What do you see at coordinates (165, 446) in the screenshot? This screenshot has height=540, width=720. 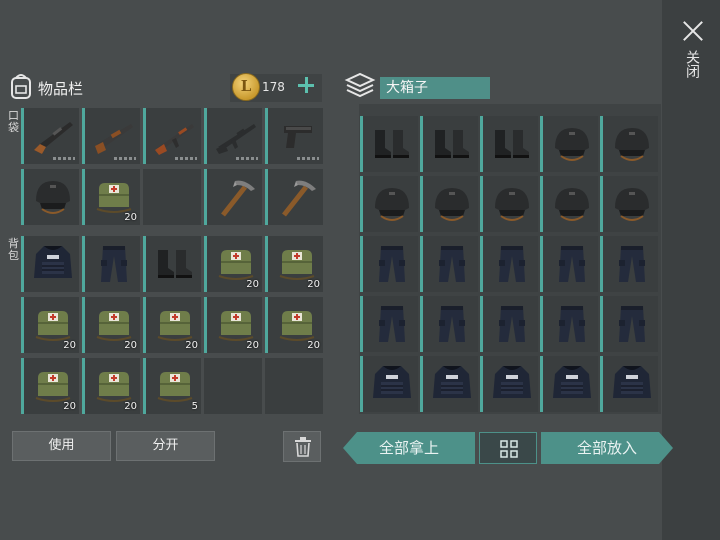 I see `split-button: 分开` at bounding box center [165, 446].